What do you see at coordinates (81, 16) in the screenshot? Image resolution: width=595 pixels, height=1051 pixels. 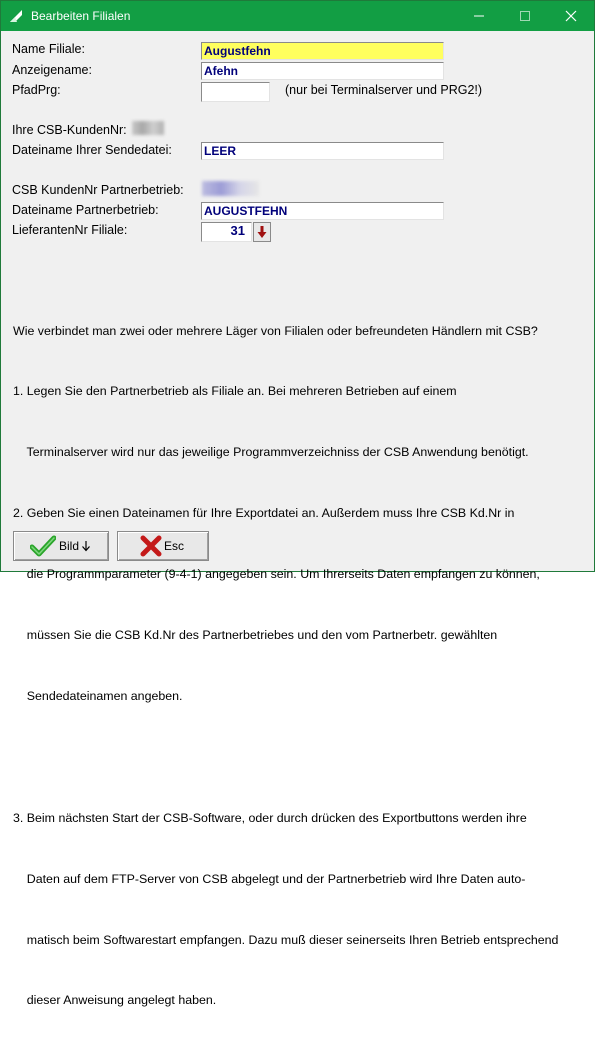 I see `window-title: Bearbeiten Filialen` at bounding box center [81, 16].